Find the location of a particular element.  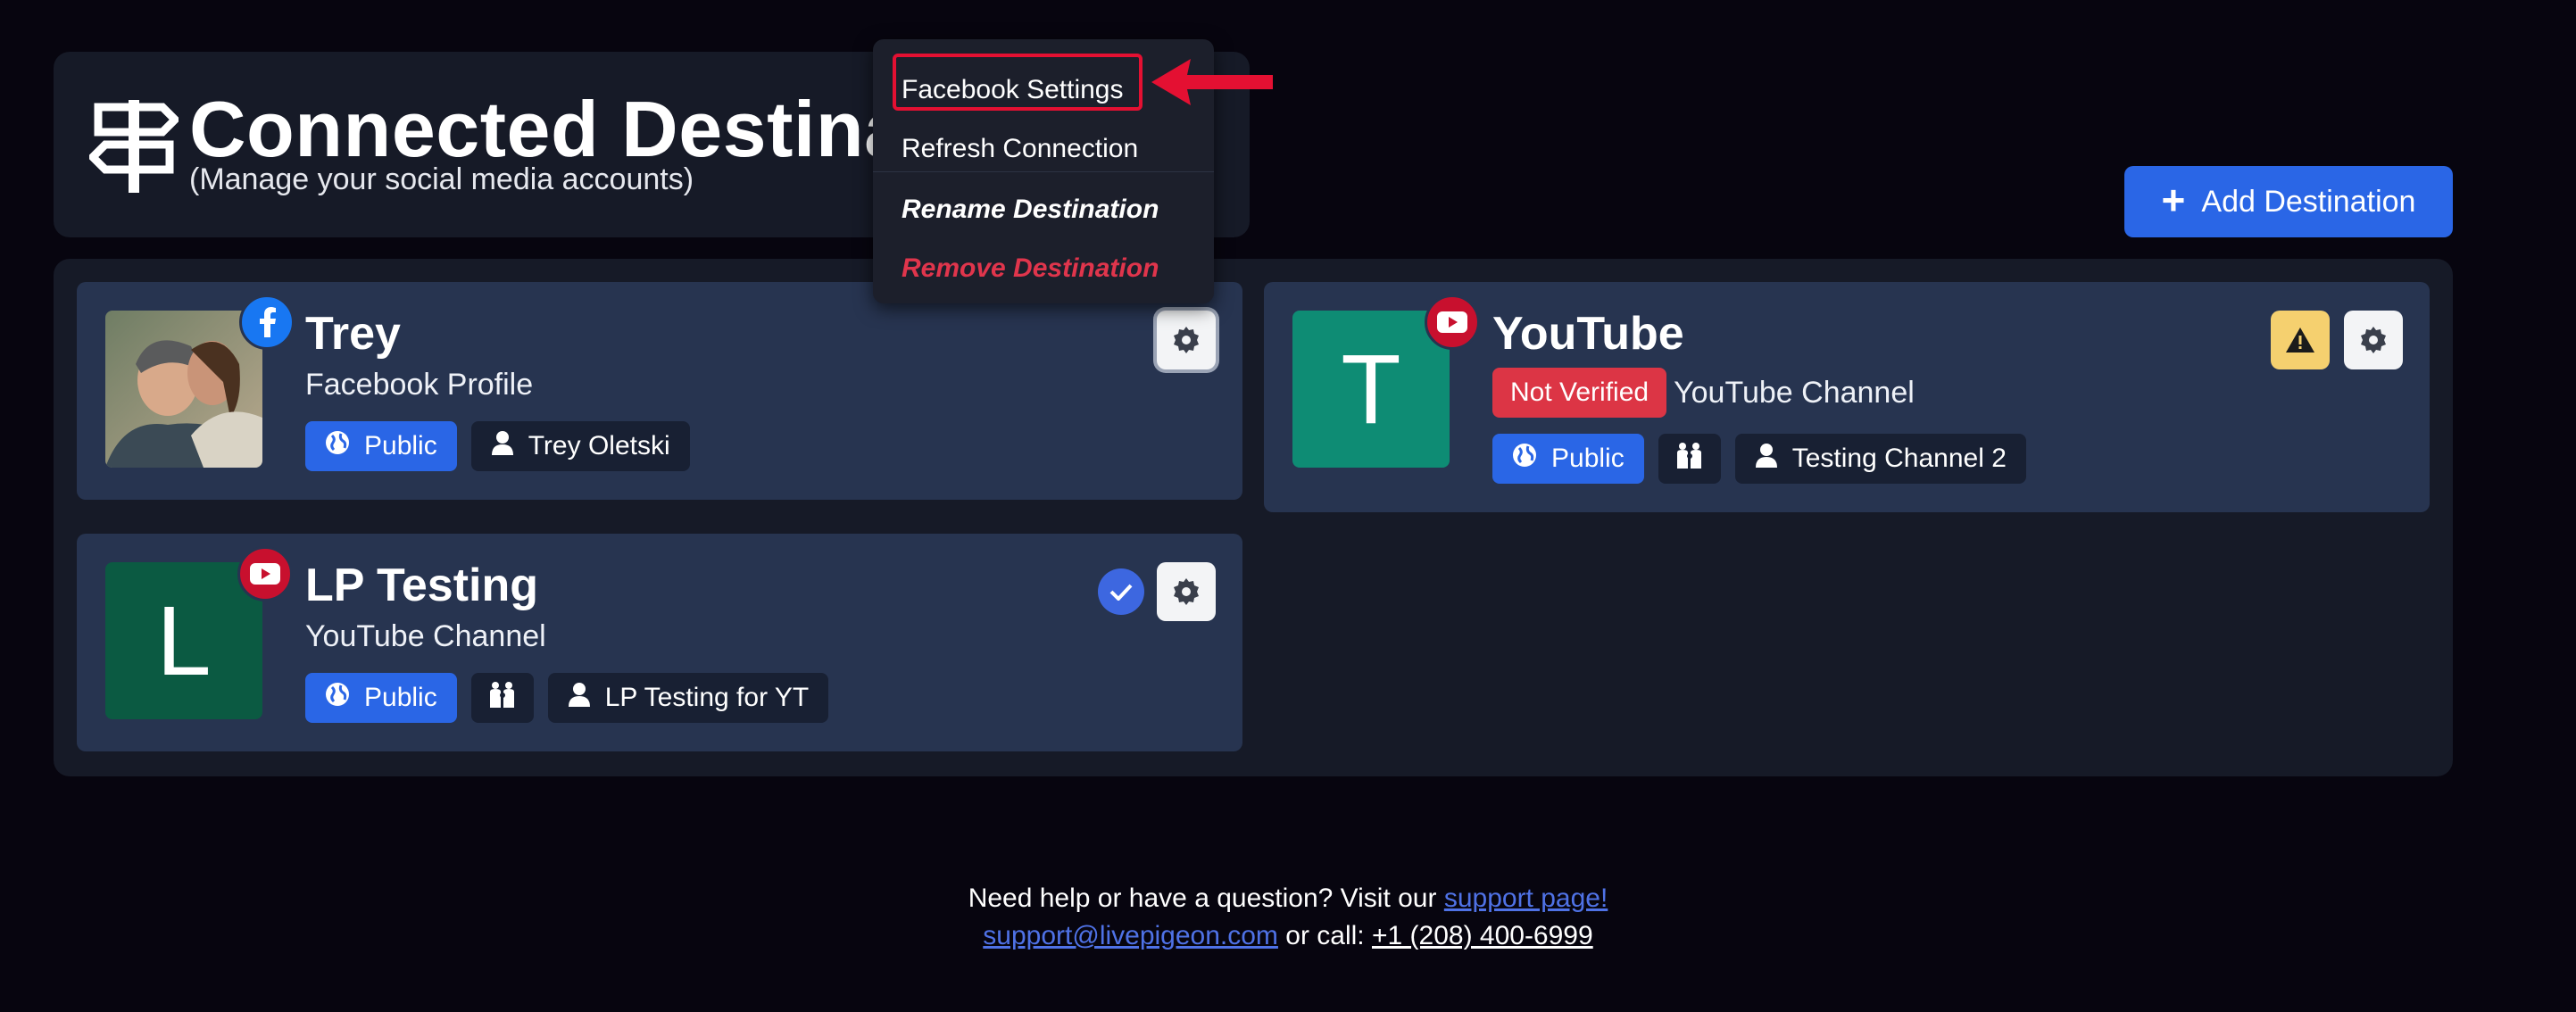

destination-tags: Public Testing Channel 2 is located at coordinates (1759, 459).